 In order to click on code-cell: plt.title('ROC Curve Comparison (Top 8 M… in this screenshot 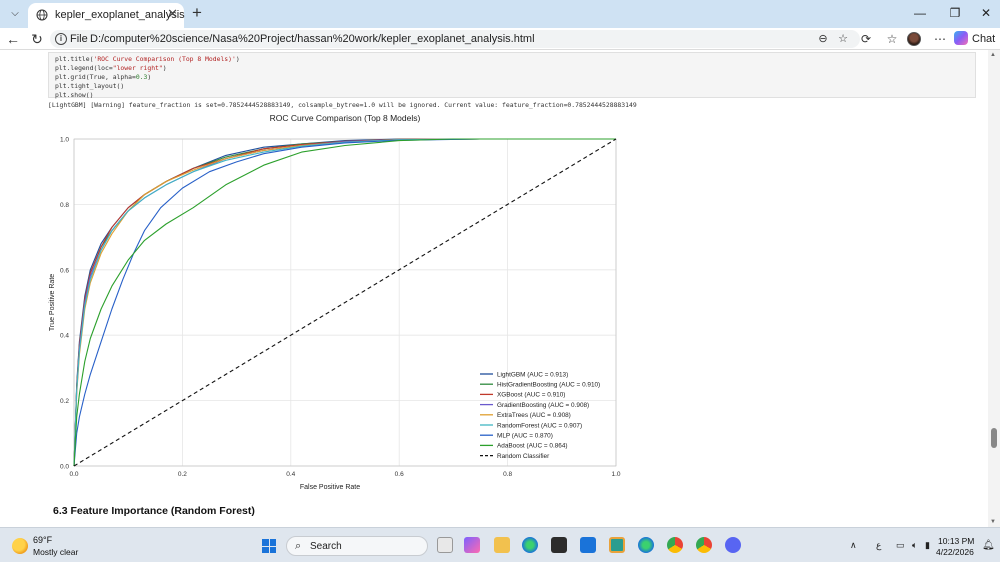, I will do `click(512, 75)`.